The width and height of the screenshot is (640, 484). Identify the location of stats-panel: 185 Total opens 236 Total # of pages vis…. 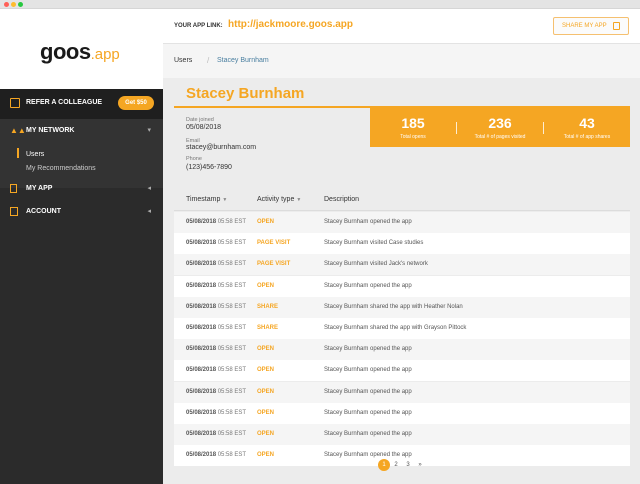
(500, 127).